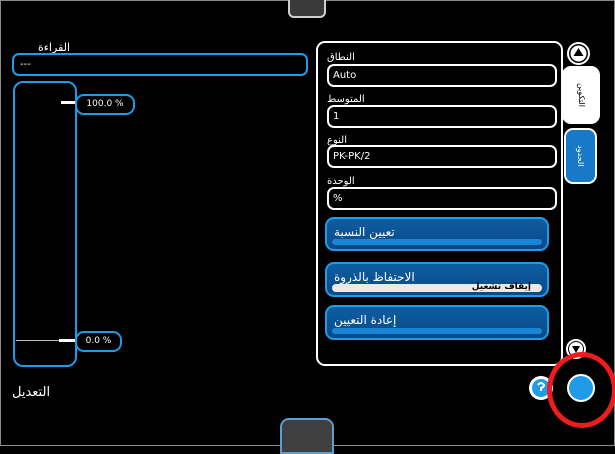  Describe the element at coordinates (341, 181) in the screenshot. I see `unit-label: الوحدة` at that location.